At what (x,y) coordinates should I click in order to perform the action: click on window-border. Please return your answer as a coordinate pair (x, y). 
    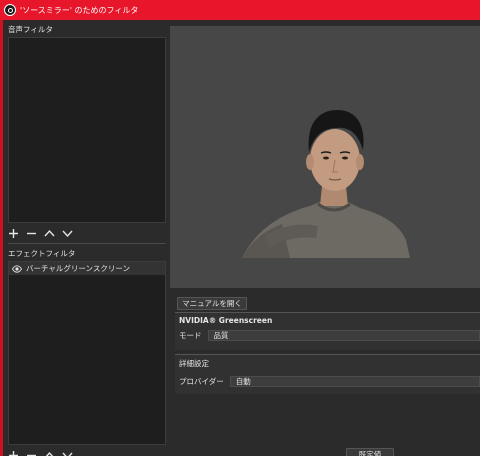
    Looking at the image, I should click on (1, 238).